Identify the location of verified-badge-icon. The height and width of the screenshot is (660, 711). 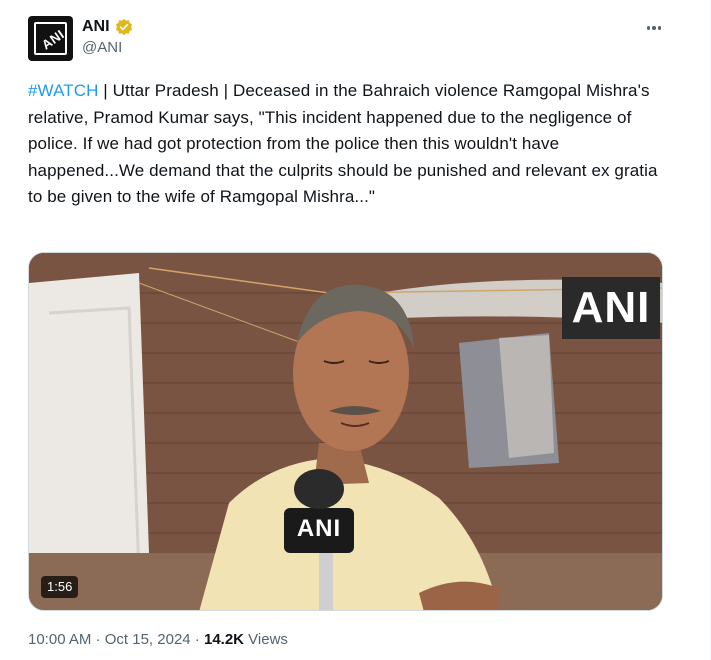
(124, 27).